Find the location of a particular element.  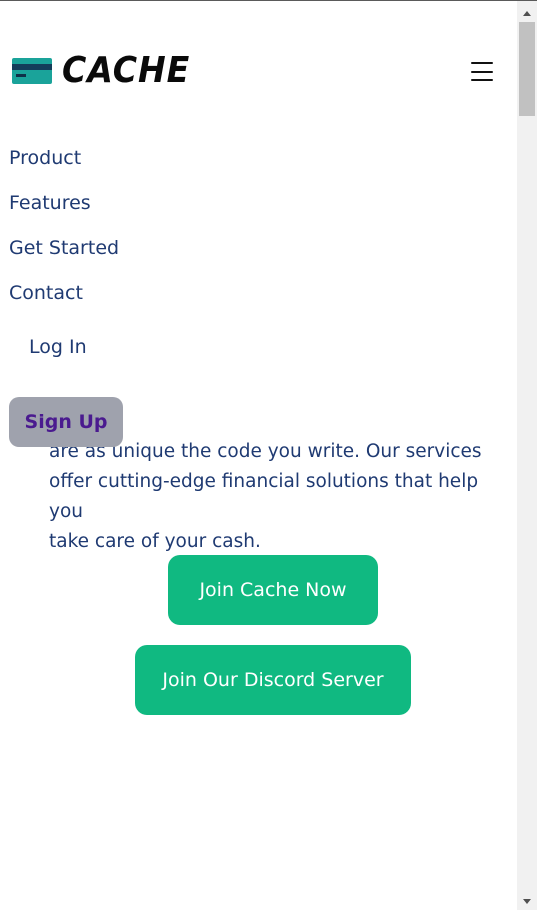

join-cache-button: Join Cache Now is located at coordinates (273, 590).